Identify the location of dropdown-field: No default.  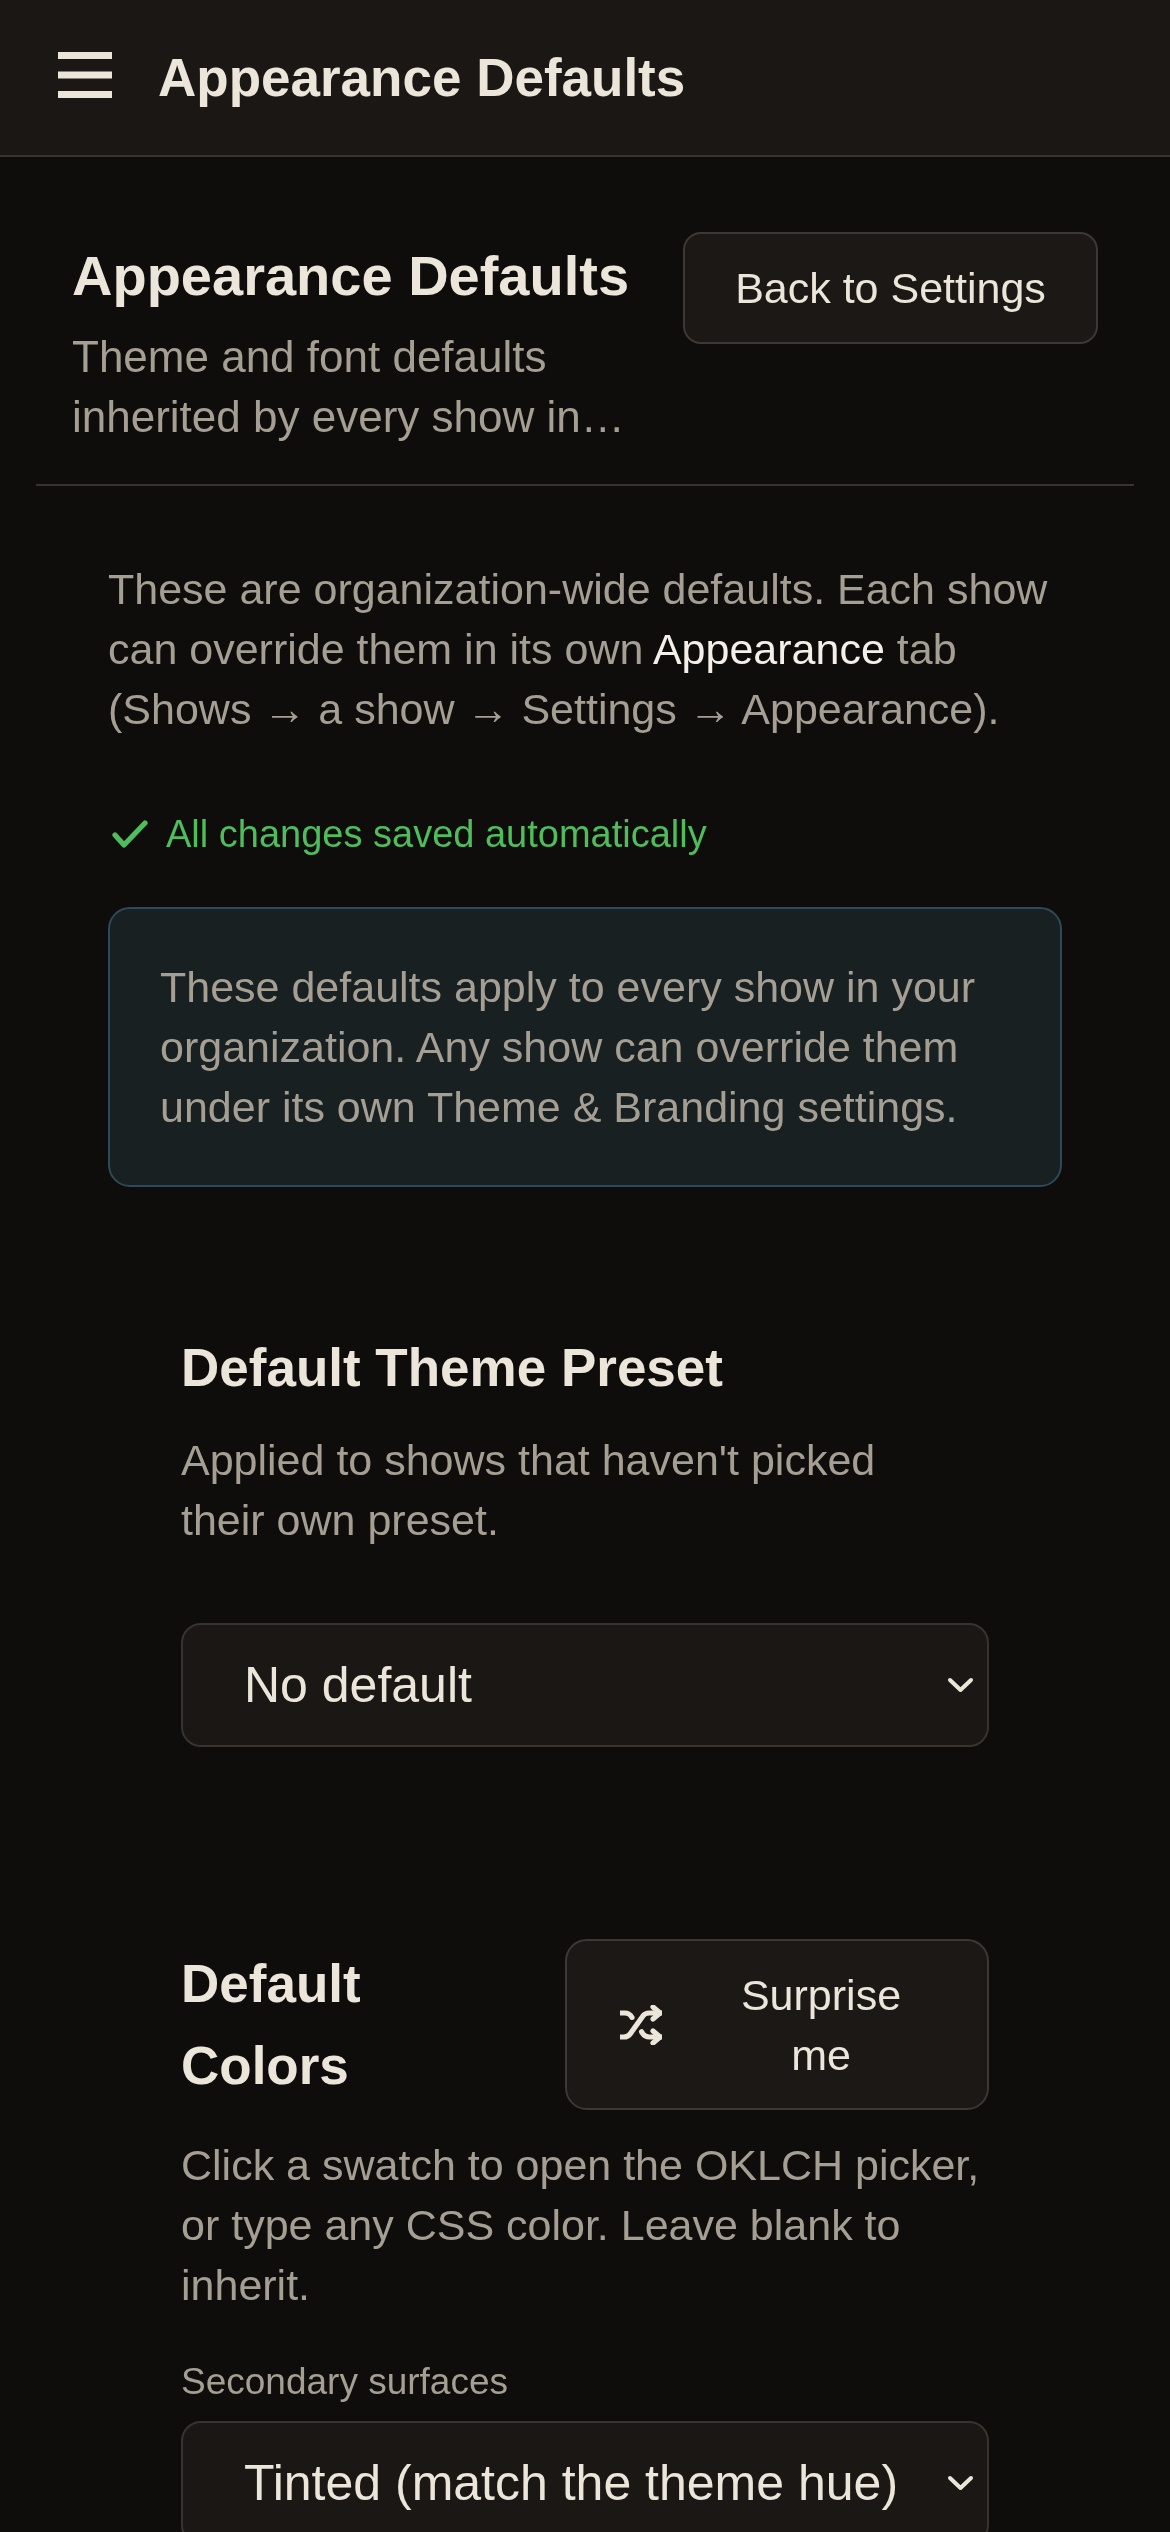
(585, 1685).